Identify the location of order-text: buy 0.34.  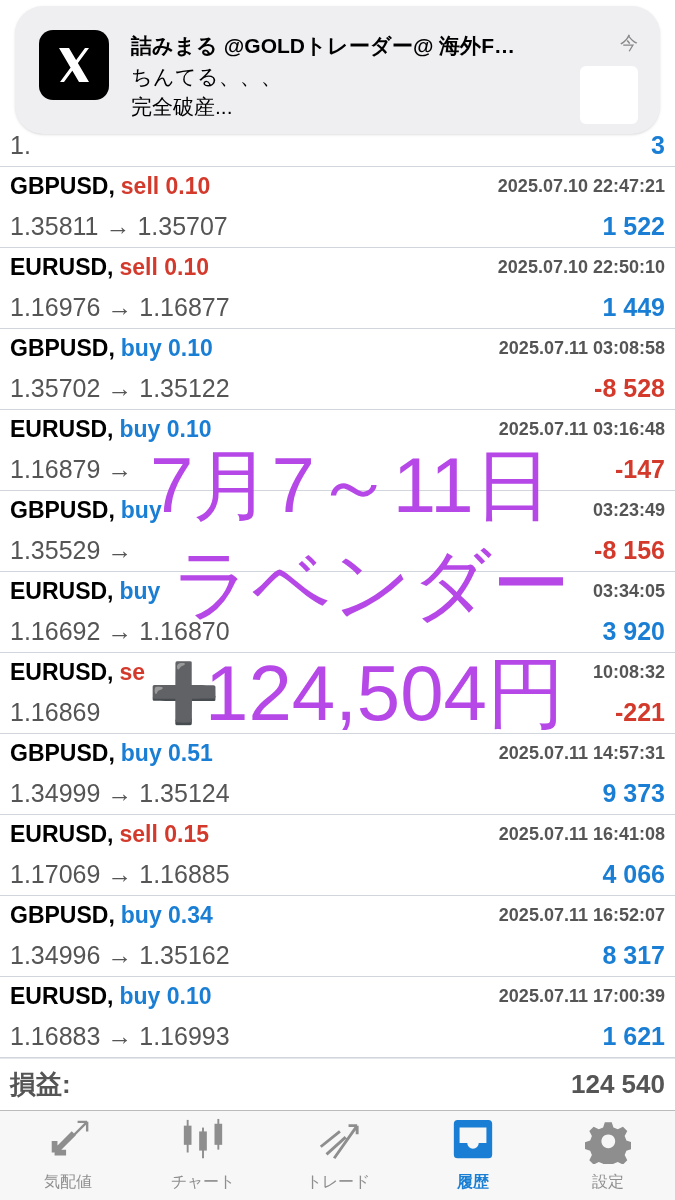
(166, 915).